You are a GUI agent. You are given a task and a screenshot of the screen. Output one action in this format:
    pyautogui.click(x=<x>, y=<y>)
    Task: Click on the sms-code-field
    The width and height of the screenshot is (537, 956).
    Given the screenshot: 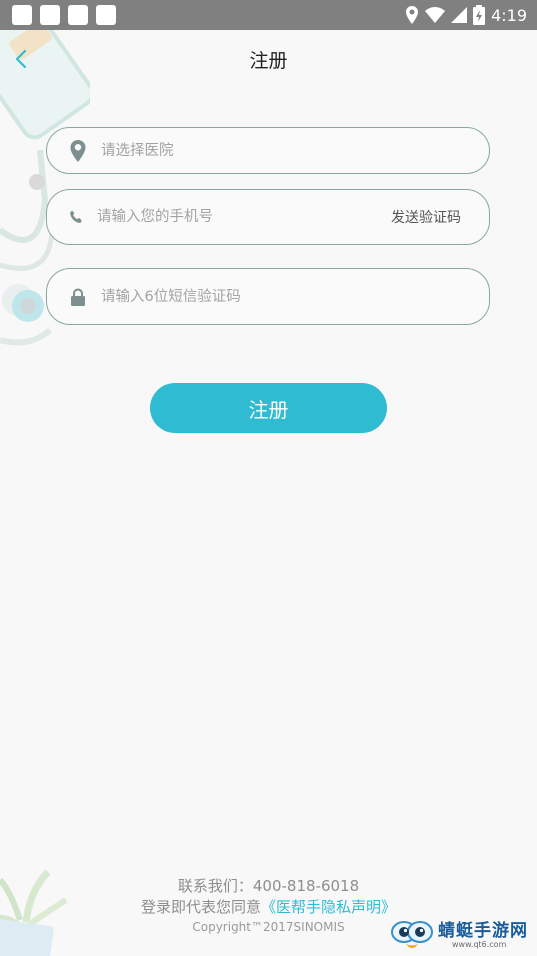 What is the action you would take?
    pyautogui.click(x=268, y=296)
    